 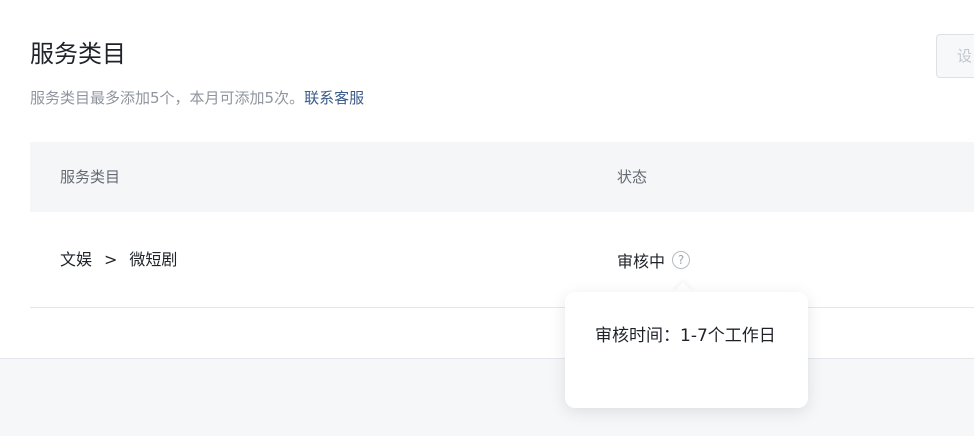 What do you see at coordinates (78, 54) in the screenshot?
I see `page-title: 服务类目` at bounding box center [78, 54].